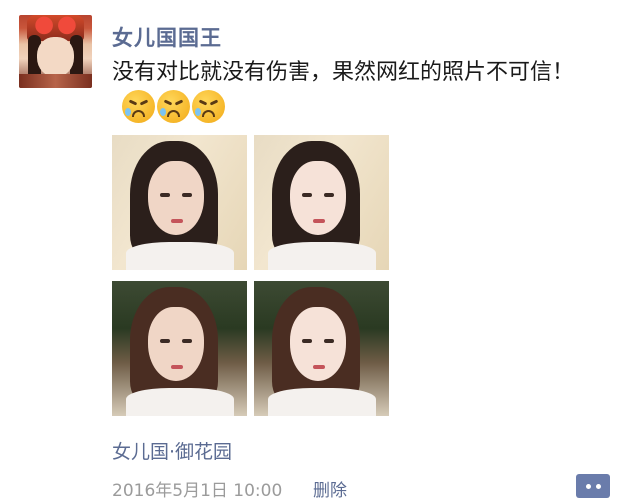  Describe the element at coordinates (55, 51) in the screenshot. I see `avatar` at that location.